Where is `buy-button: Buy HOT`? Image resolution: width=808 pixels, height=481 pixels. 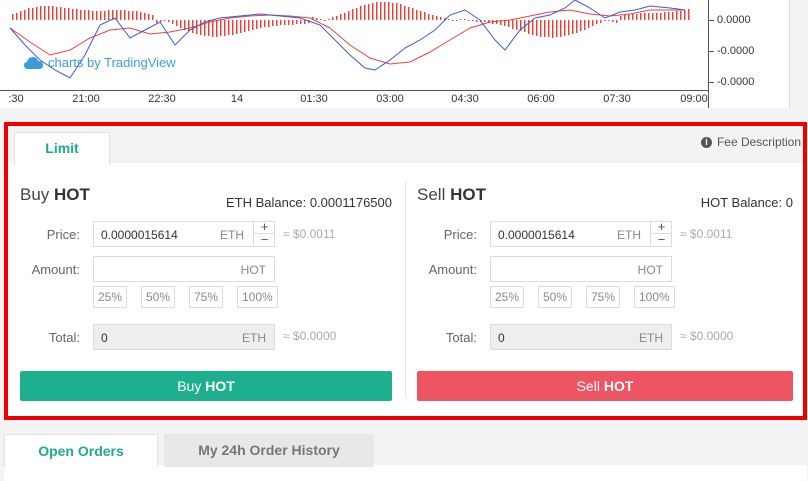 buy-button: Buy HOT is located at coordinates (206, 386).